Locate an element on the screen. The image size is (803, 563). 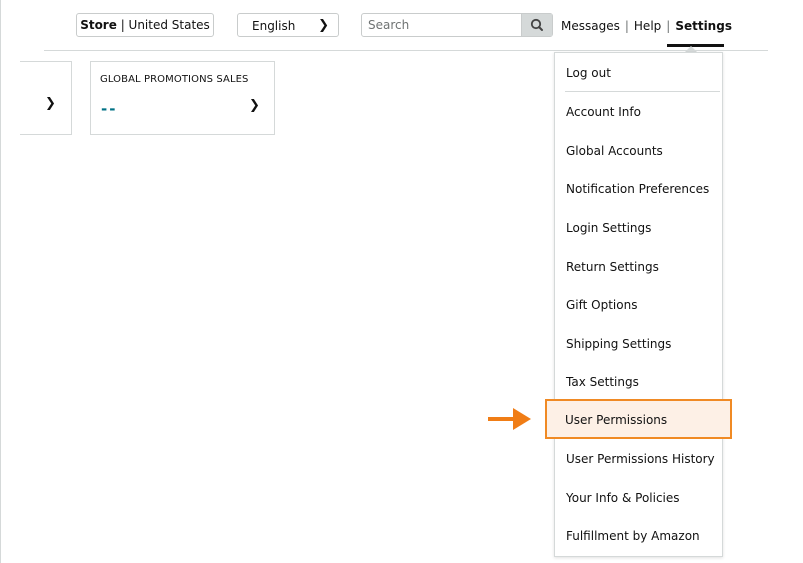
menu-item-log-out: Log out is located at coordinates (588, 73).